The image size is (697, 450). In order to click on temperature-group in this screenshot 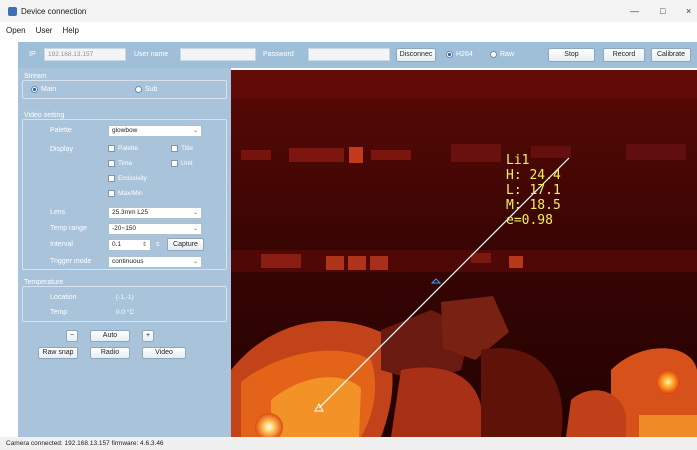, I will do `click(124, 304)`.